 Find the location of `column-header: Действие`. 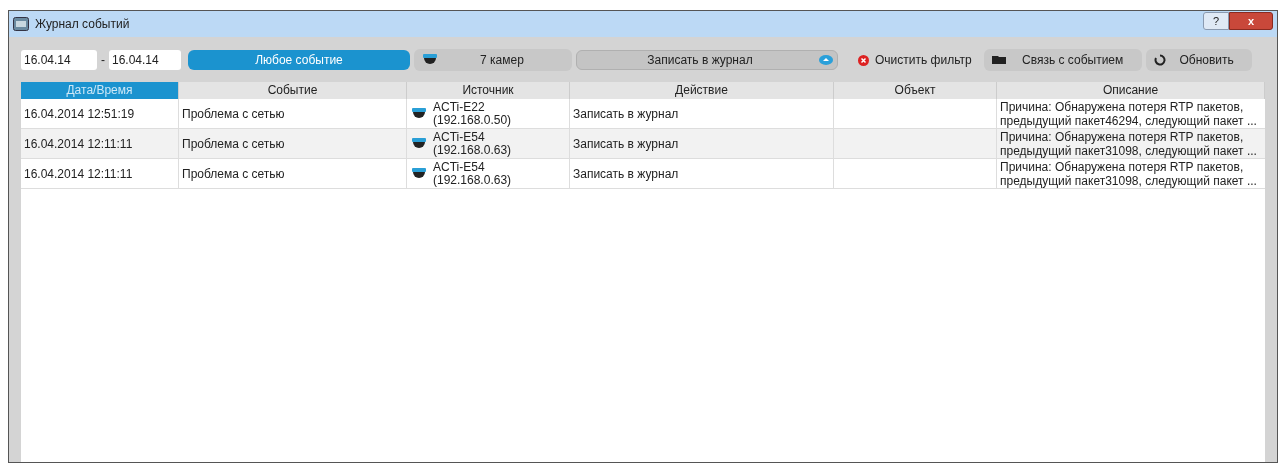

column-header: Действие is located at coordinates (702, 90).